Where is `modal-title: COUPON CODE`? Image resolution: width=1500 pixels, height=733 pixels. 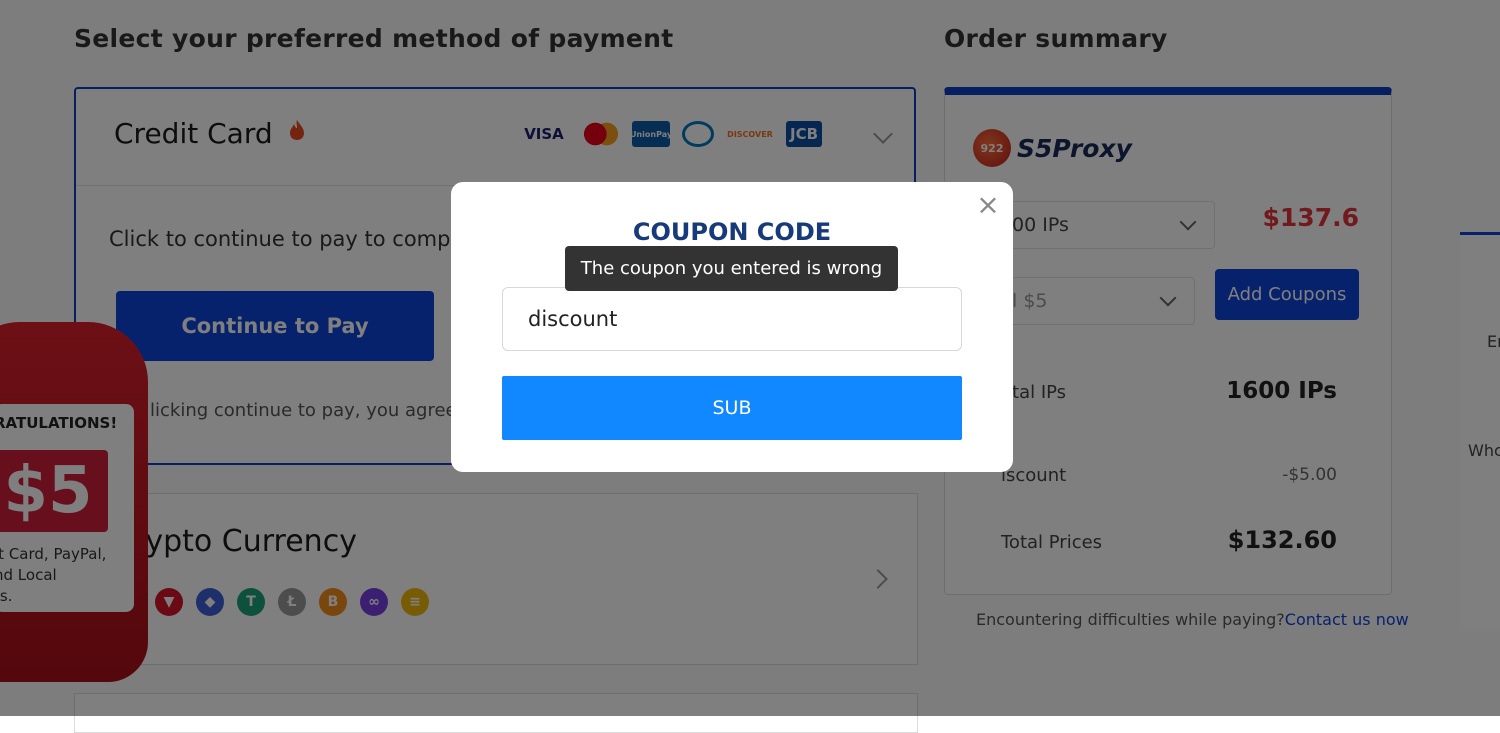
modal-title: COUPON CODE is located at coordinates (732, 232).